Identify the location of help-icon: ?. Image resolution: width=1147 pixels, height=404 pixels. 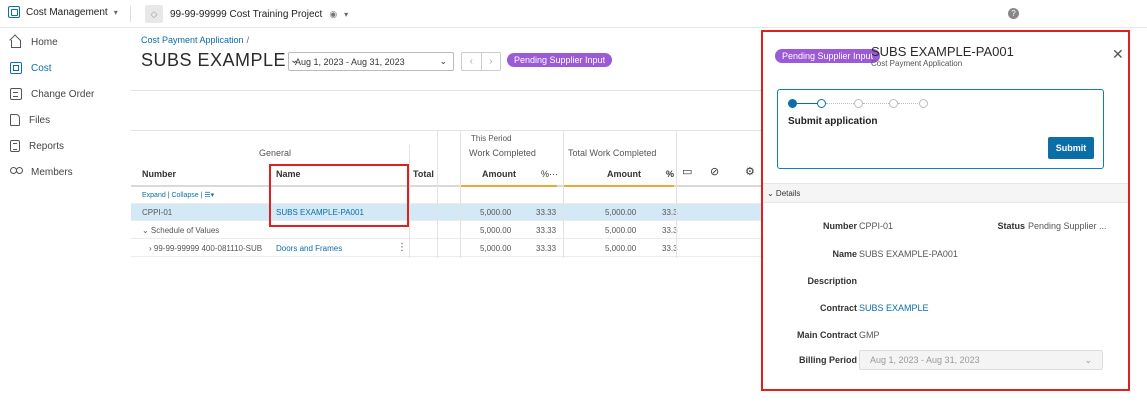
(1013, 13).